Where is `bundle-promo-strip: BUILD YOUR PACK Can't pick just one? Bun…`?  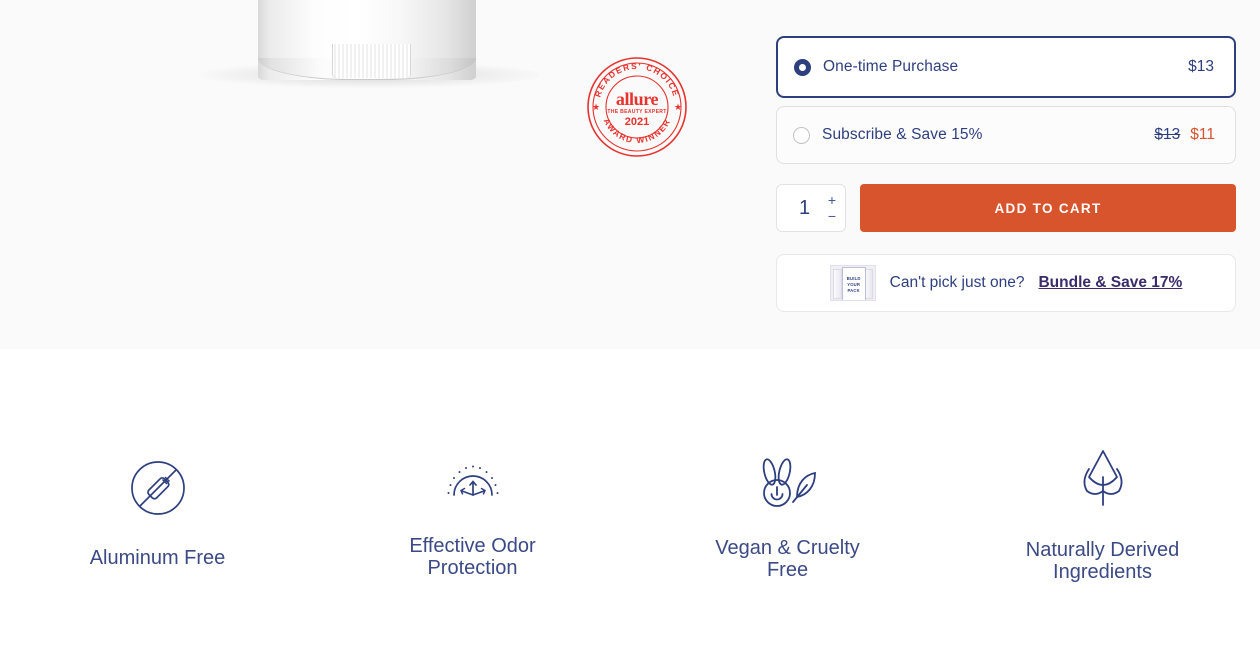
bundle-promo-strip: BUILD YOUR PACK Can't pick just one? Bun… is located at coordinates (1006, 283).